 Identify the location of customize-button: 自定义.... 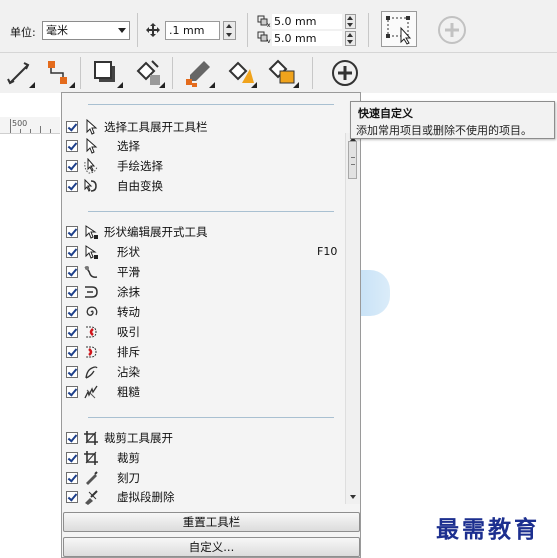
(211, 547).